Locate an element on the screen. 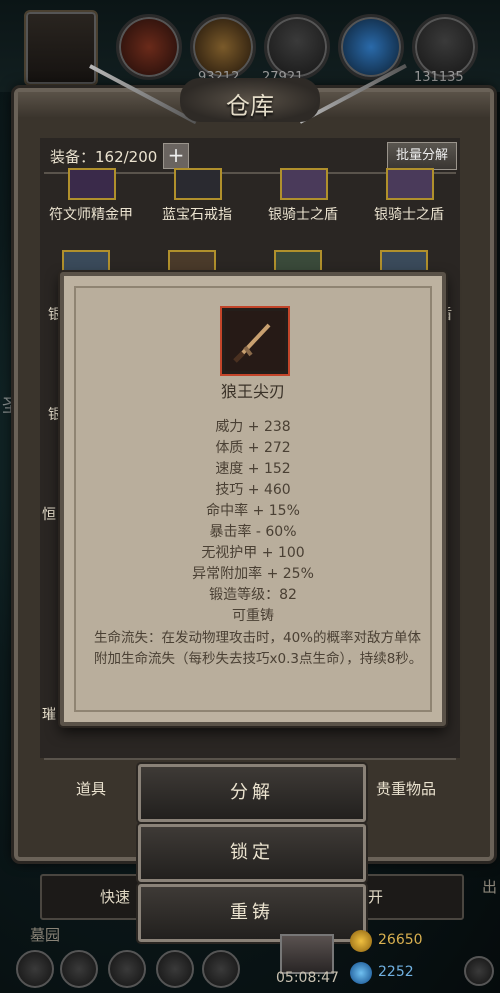  quick-label: 快速 is located at coordinates (115, 896).